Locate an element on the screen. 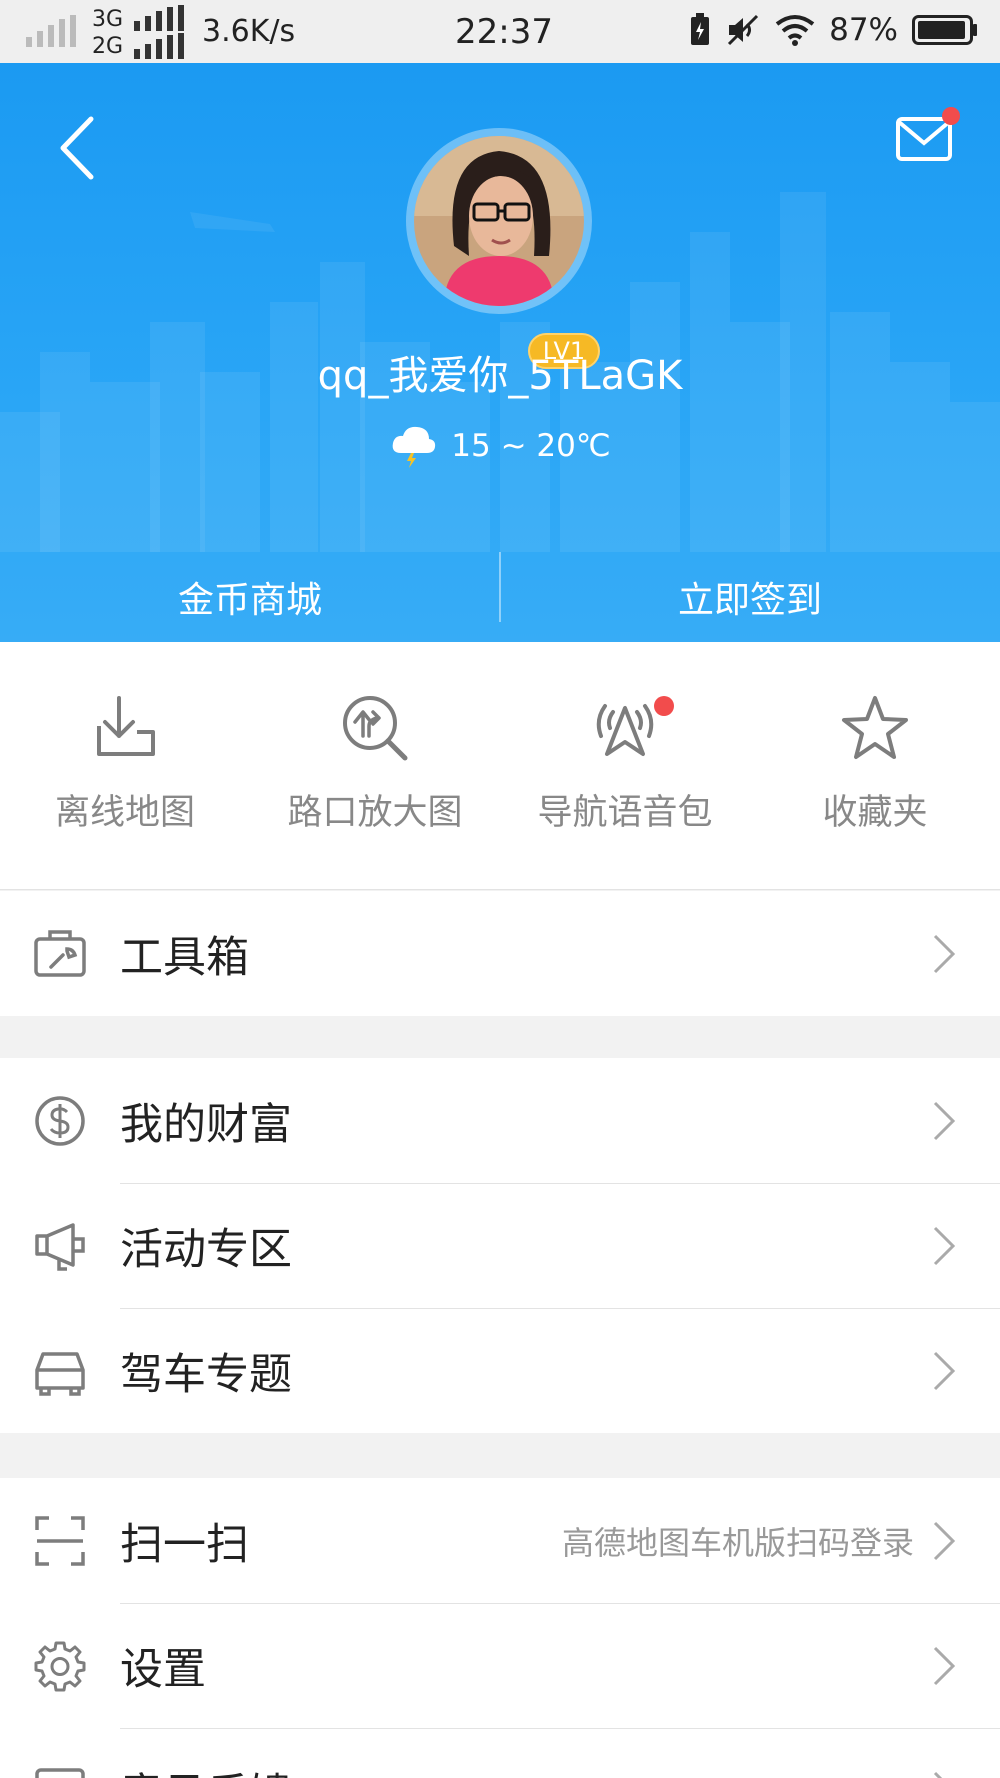 Image resolution: width=1000 pixels, height=1778 pixels. voice-pack-button: 导航语音包 is located at coordinates (625, 765).